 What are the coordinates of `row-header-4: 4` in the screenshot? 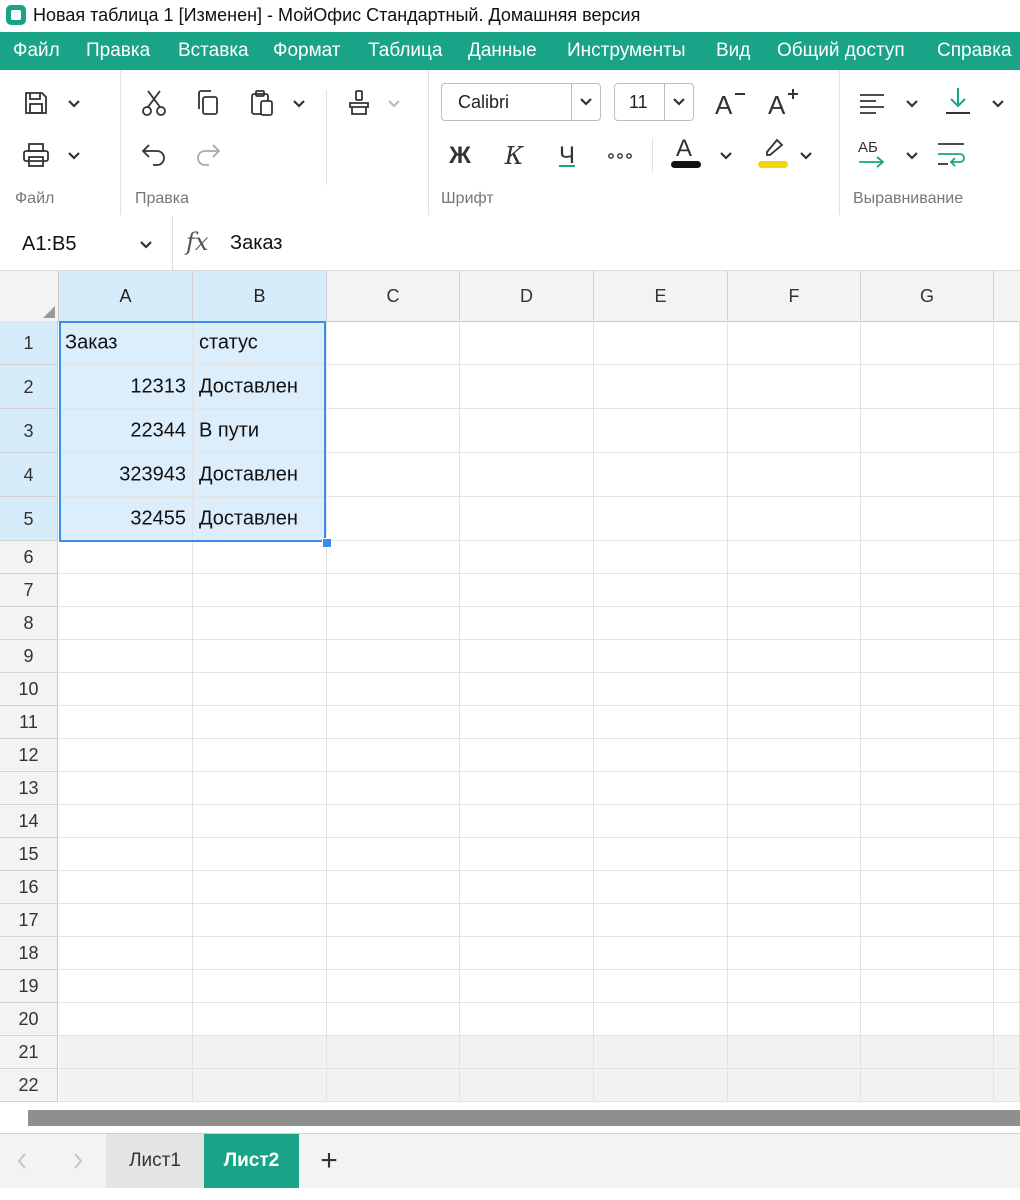 It's located at (29, 475).